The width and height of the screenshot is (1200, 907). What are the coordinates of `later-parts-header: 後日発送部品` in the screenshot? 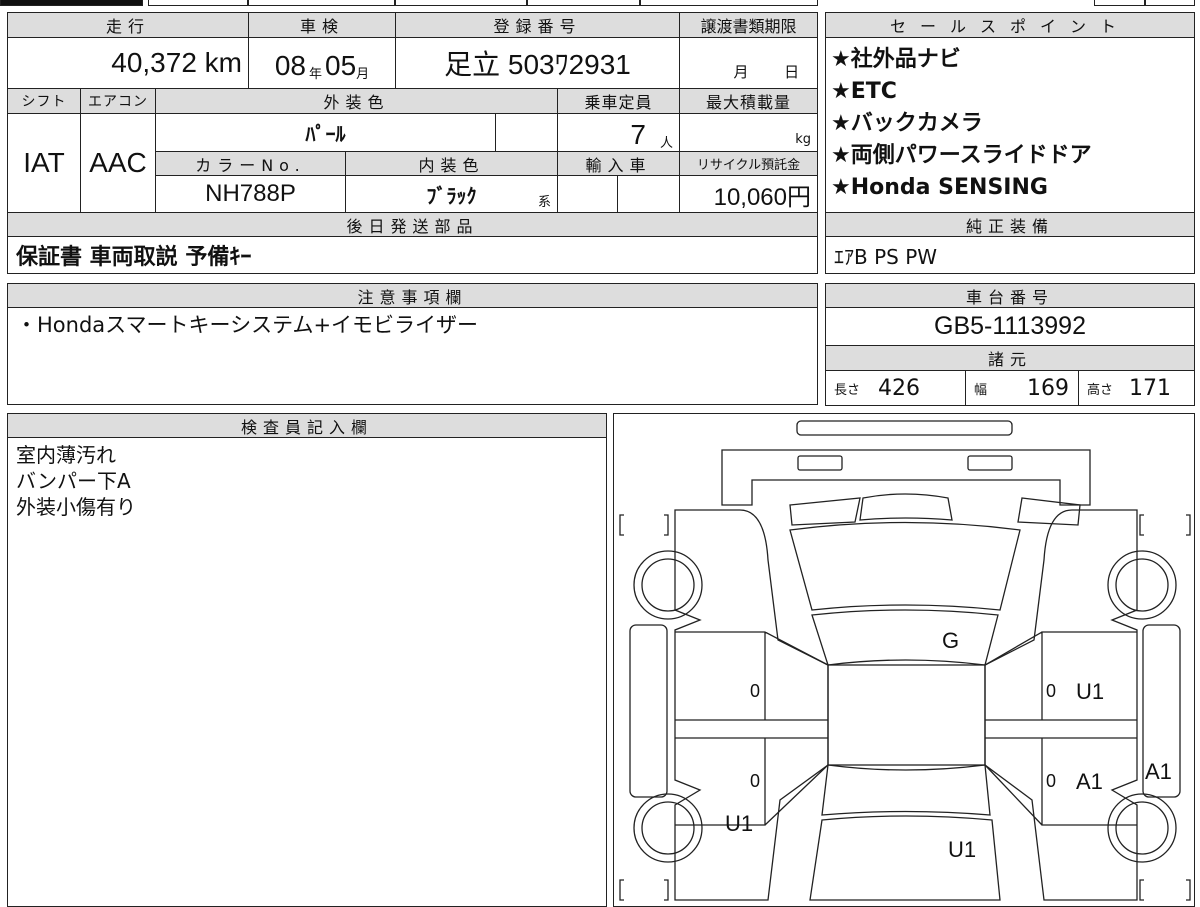 It's located at (412, 224).